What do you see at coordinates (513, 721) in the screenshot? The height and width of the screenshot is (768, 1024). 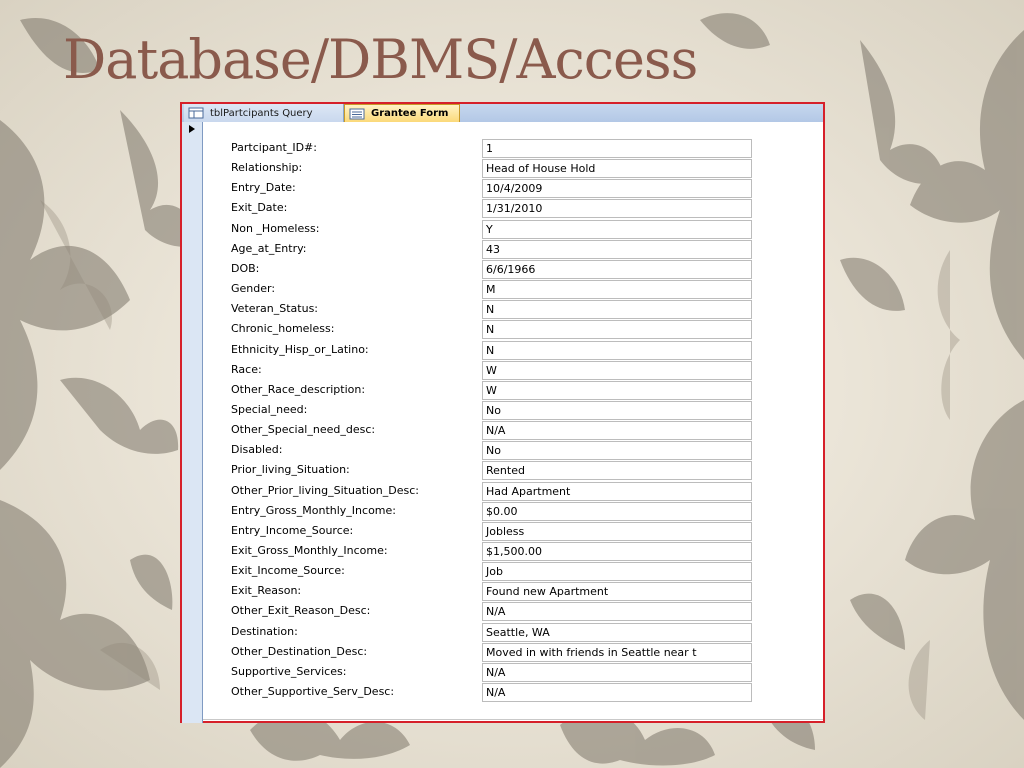 I see `form-bottom-edge` at bounding box center [513, 721].